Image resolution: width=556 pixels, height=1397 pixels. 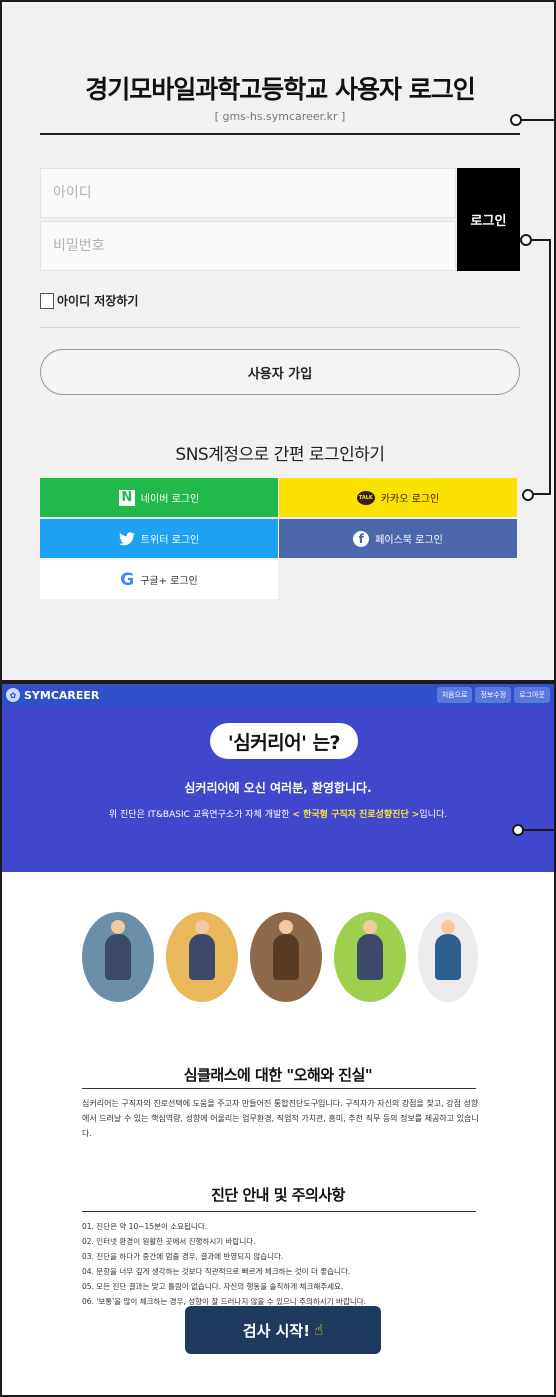 What do you see at coordinates (280, 116) in the screenshot?
I see `site-domain: [ gms-hs.symcareer.kr ]` at bounding box center [280, 116].